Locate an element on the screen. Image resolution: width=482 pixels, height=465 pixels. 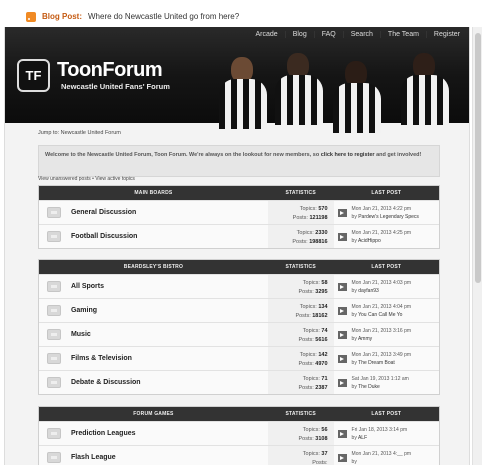
topics-count: 71 is located at coordinates (324, 379).